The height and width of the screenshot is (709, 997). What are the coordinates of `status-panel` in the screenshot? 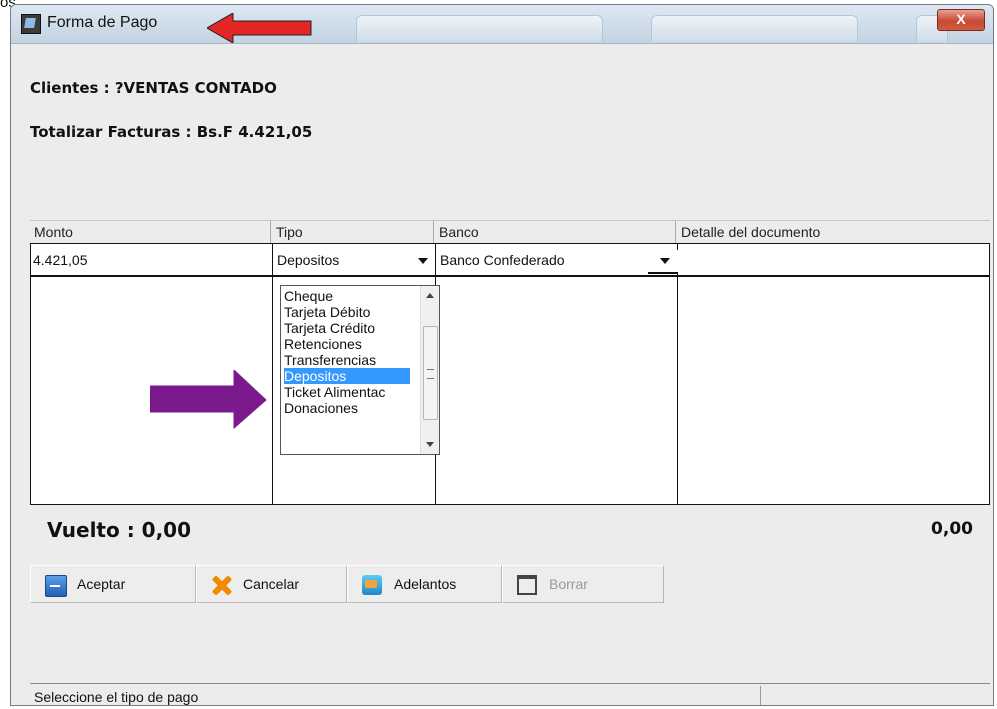 It's located at (875, 695).